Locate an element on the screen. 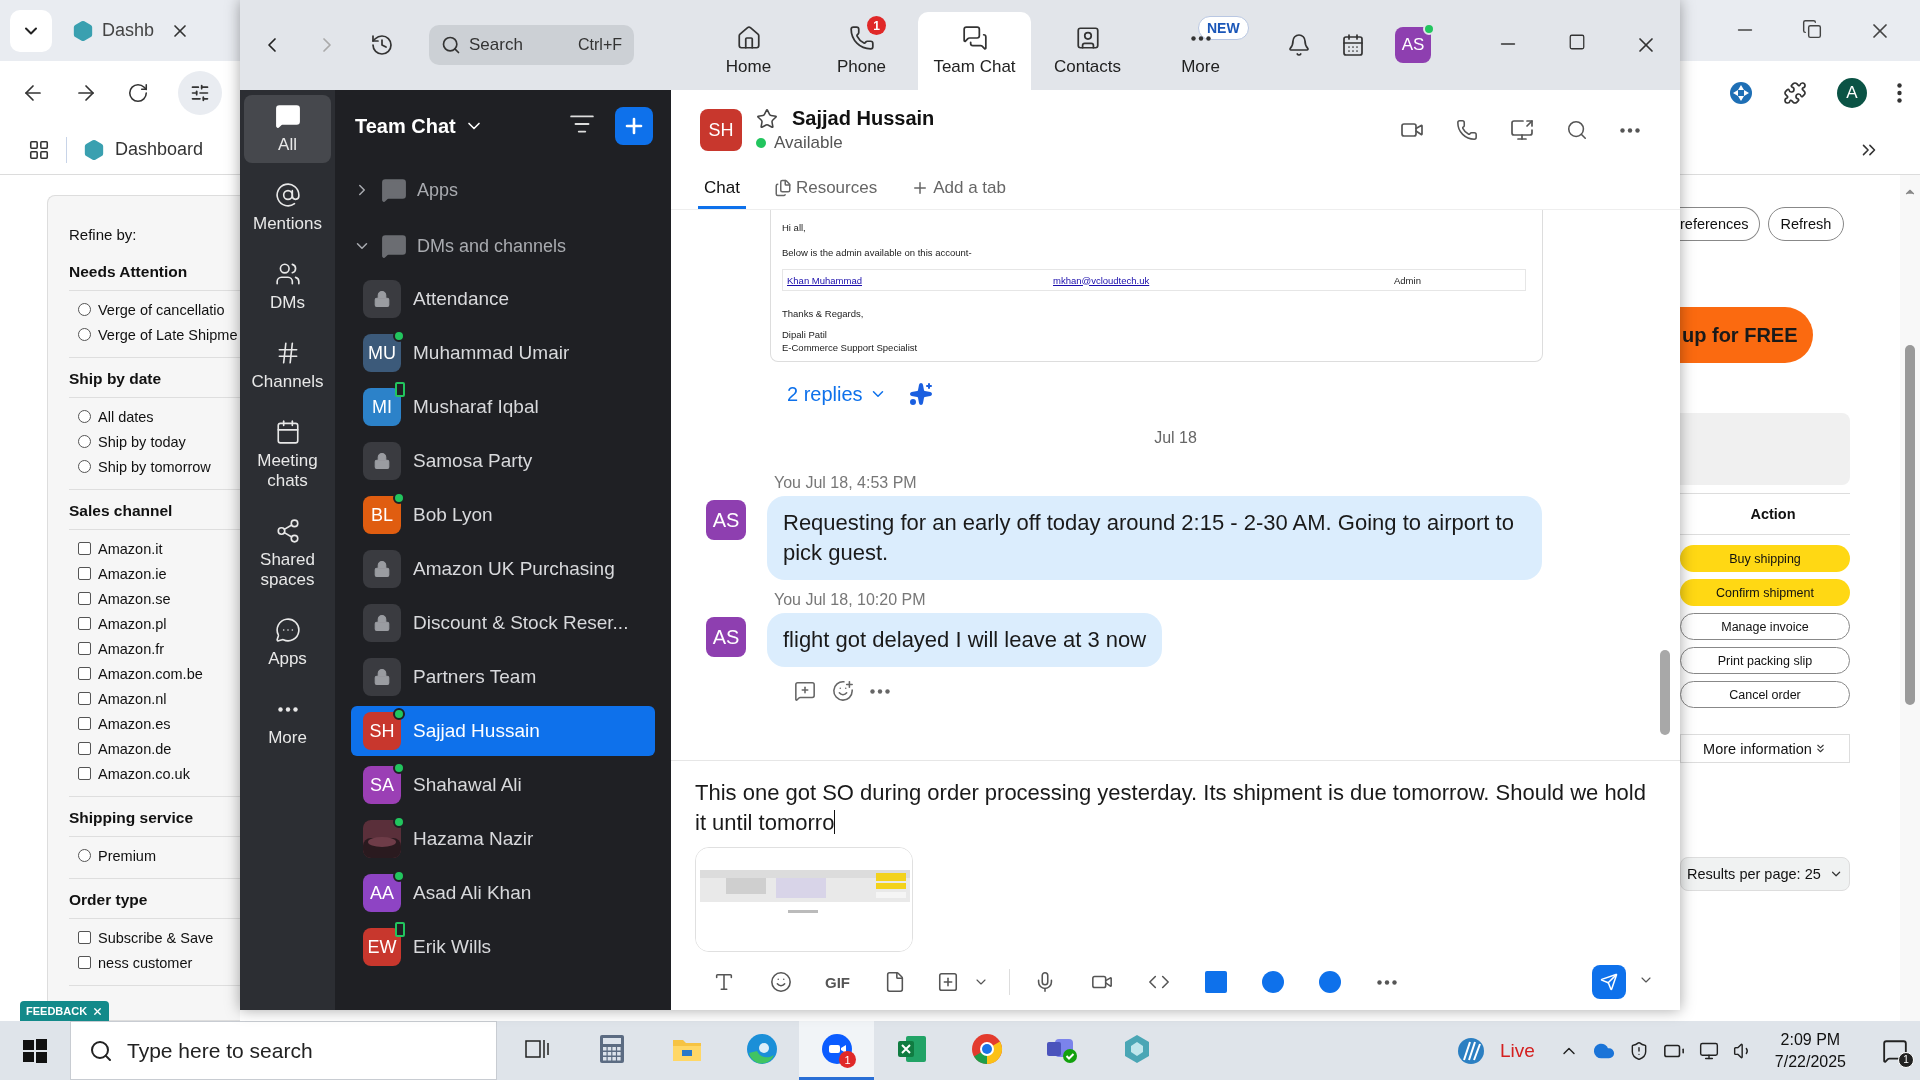 This screenshot has height=1080, width=1920. nav-tab: Contacts is located at coordinates (1087, 51).